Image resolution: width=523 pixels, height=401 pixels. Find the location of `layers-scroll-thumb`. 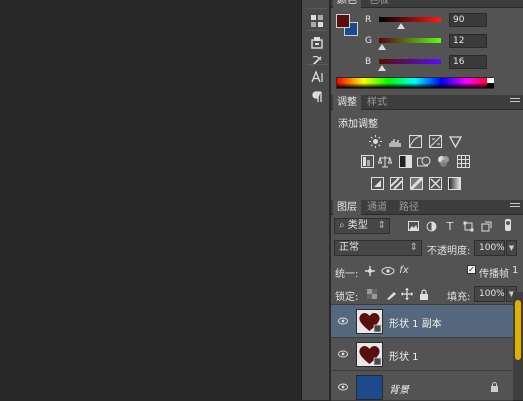

layers-scroll-thumb is located at coordinates (518, 330).